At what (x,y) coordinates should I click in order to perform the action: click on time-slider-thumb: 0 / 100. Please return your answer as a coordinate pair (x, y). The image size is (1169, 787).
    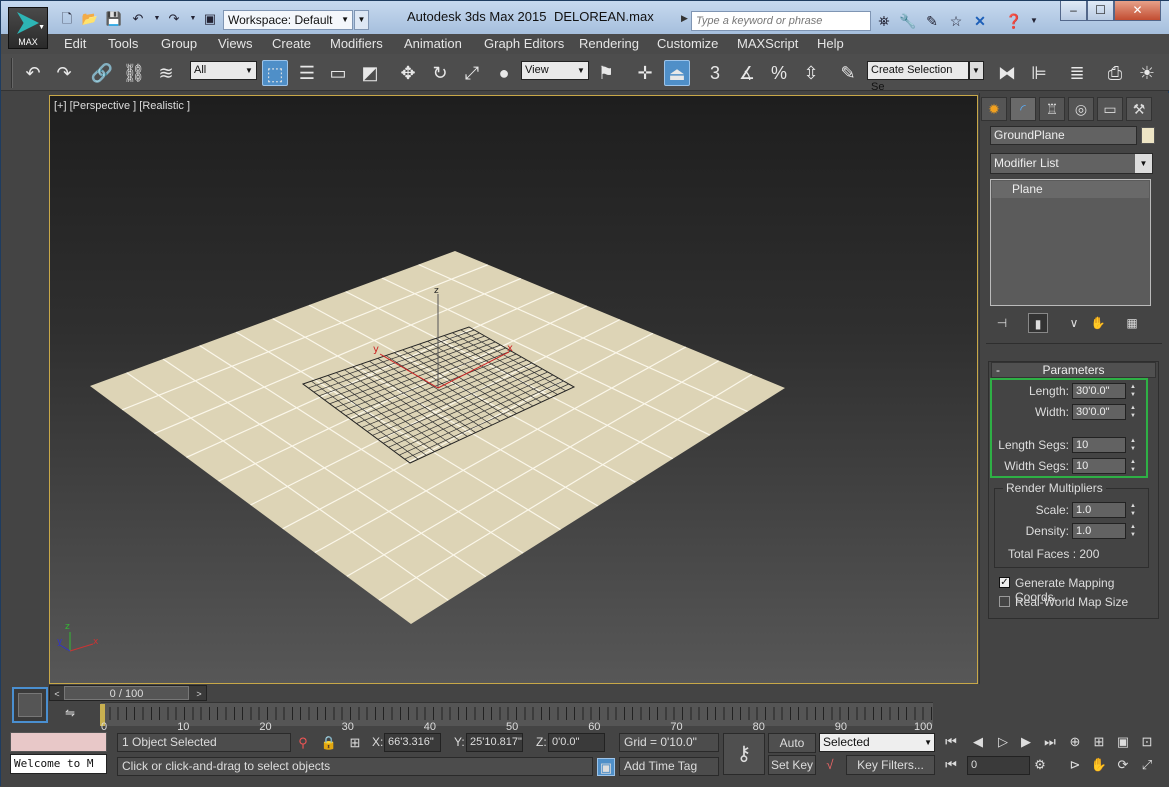
    Looking at the image, I should click on (126, 693).